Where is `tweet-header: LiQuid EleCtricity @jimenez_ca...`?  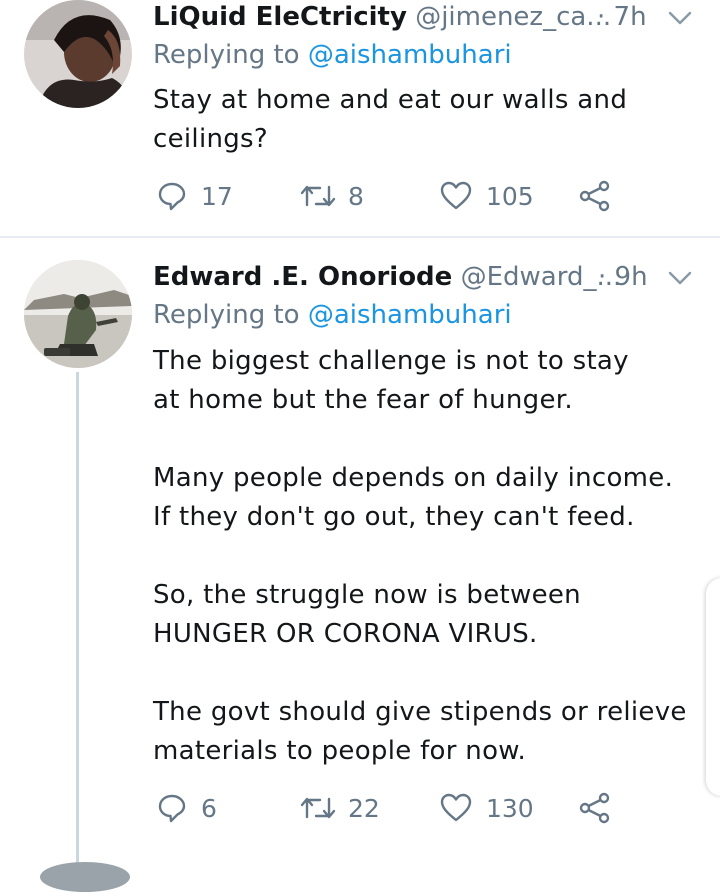 tweet-header: LiQuid EleCtricity @jimenez_ca... is located at coordinates (382, 20).